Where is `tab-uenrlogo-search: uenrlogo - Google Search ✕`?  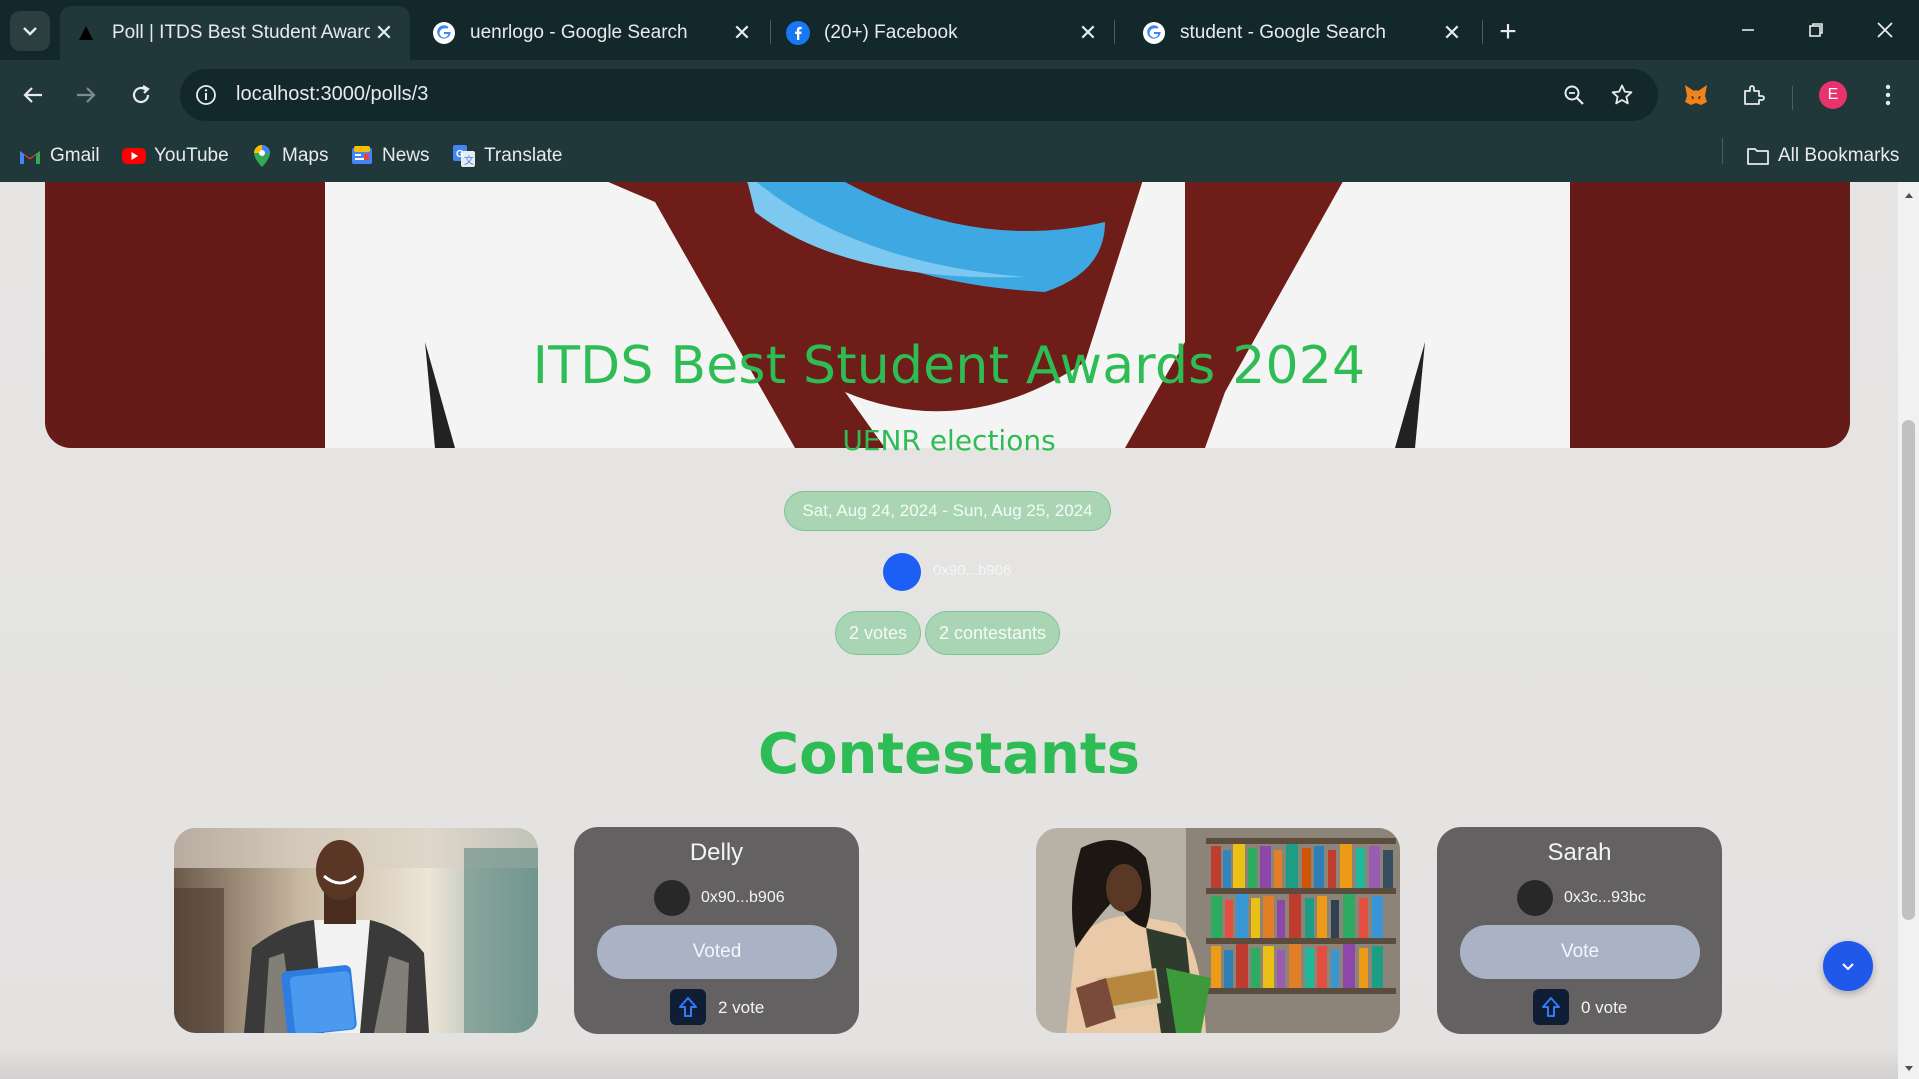 tab-uenrlogo-search: uenrlogo - Google Search ✕ is located at coordinates (593, 33).